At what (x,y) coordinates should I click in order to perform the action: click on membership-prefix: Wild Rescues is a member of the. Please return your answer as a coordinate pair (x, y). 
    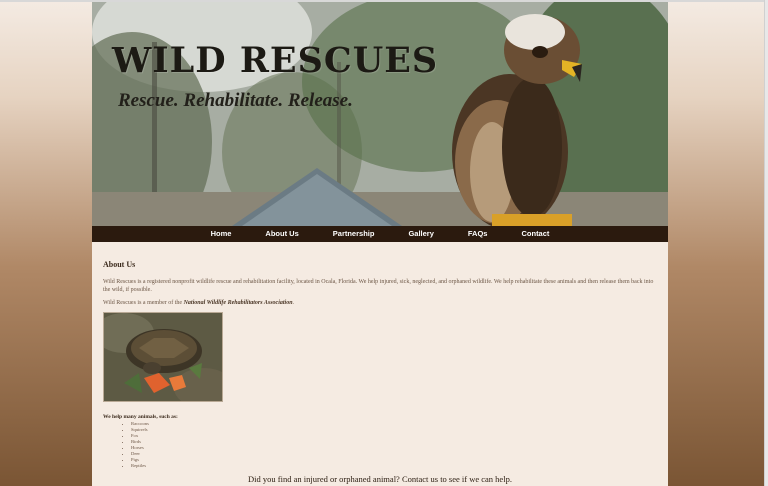
    Looking at the image, I should click on (143, 303).